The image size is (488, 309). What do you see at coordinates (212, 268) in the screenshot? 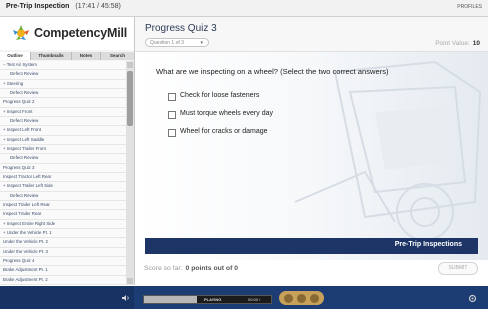
I see `score-value: 0 points out of 0` at bounding box center [212, 268].